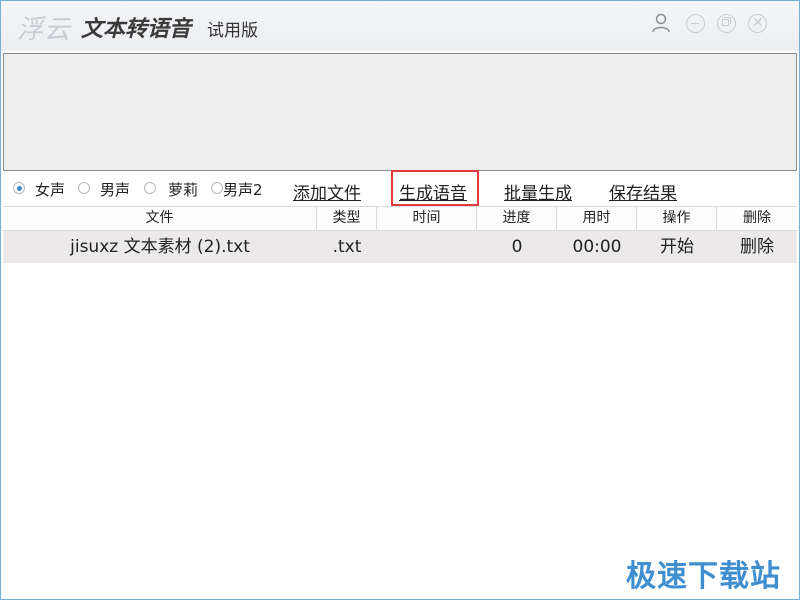  Describe the element at coordinates (347, 247) in the screenshot. I see `cell-file-type: .txt` at that location.